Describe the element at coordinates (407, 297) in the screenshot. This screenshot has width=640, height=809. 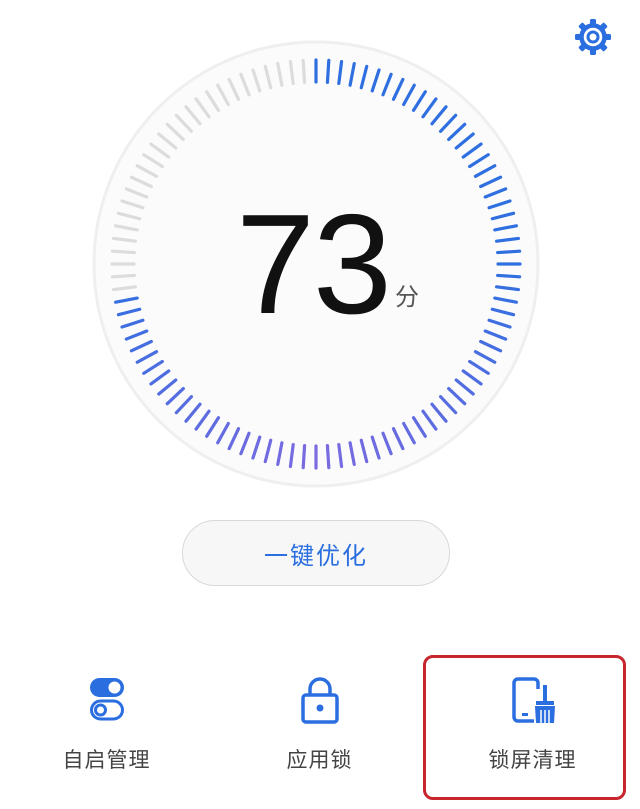
I see `score-unit: 分` at that location.